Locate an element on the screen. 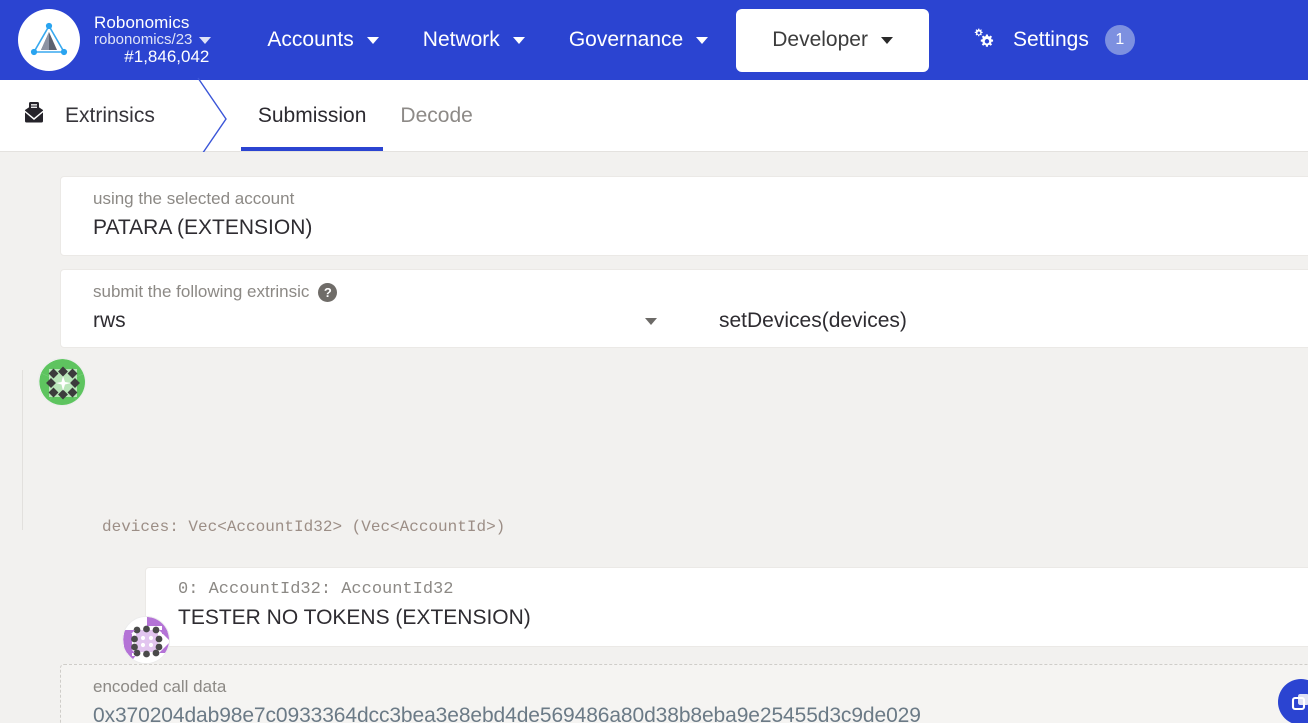 This screenshot has height=723, width=1308. module-dropdown: rws is located at coordinates (371, 325).